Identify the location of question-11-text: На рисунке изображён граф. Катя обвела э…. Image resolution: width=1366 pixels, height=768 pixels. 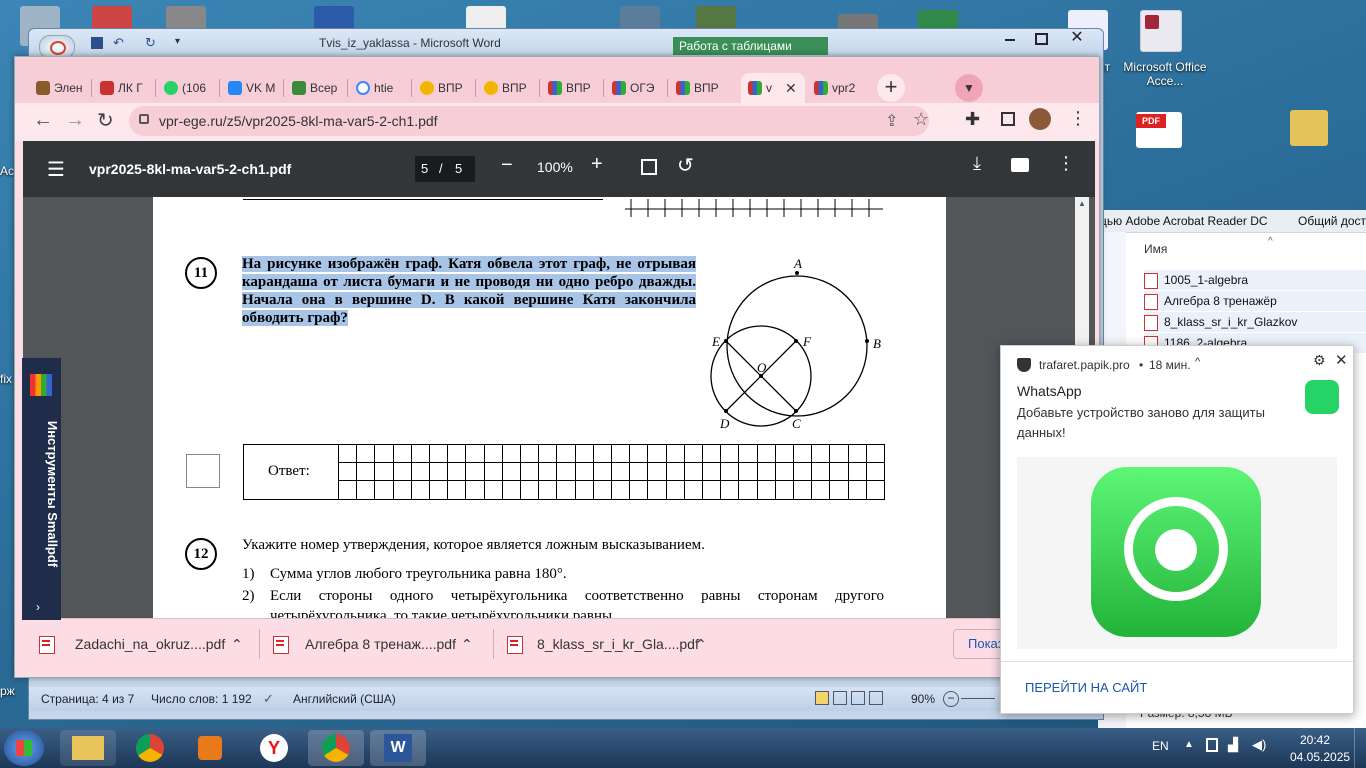
(469, 291).